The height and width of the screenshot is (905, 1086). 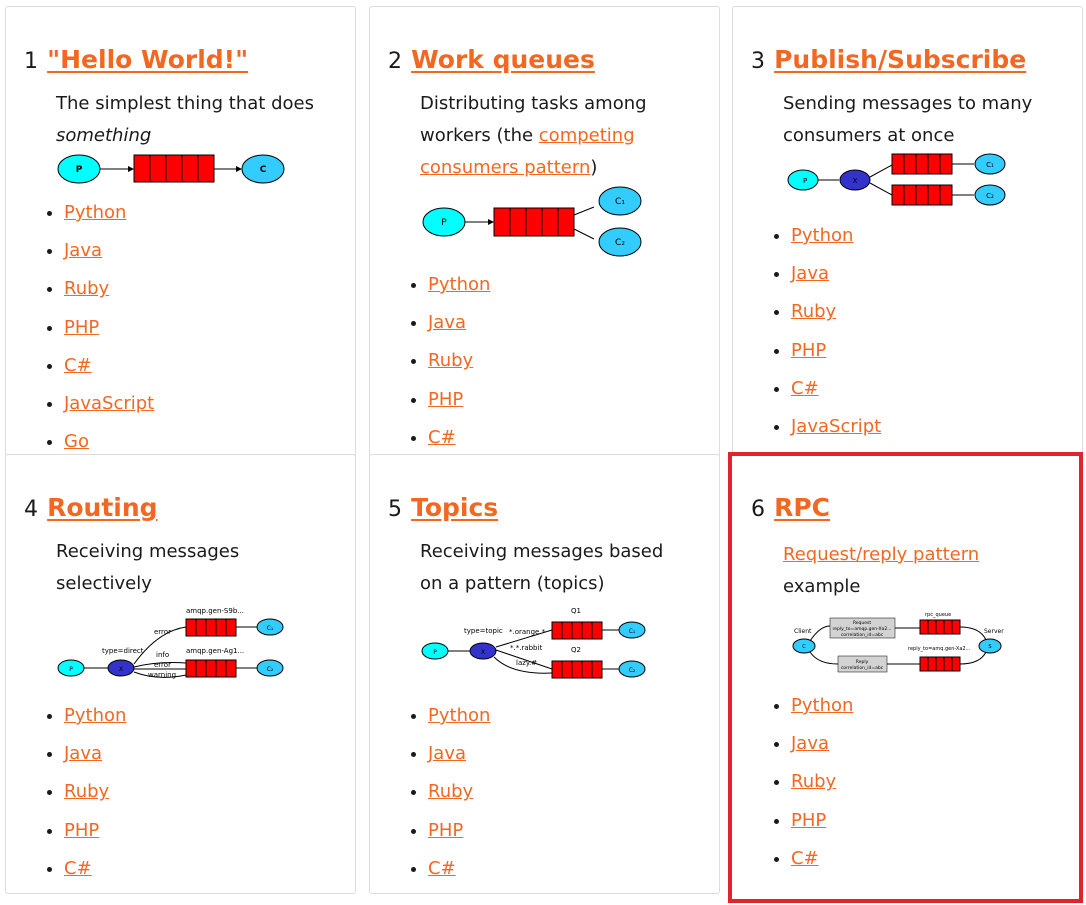 I want to click on tutorial-title-link: Topics, so click(x=454, y=507).